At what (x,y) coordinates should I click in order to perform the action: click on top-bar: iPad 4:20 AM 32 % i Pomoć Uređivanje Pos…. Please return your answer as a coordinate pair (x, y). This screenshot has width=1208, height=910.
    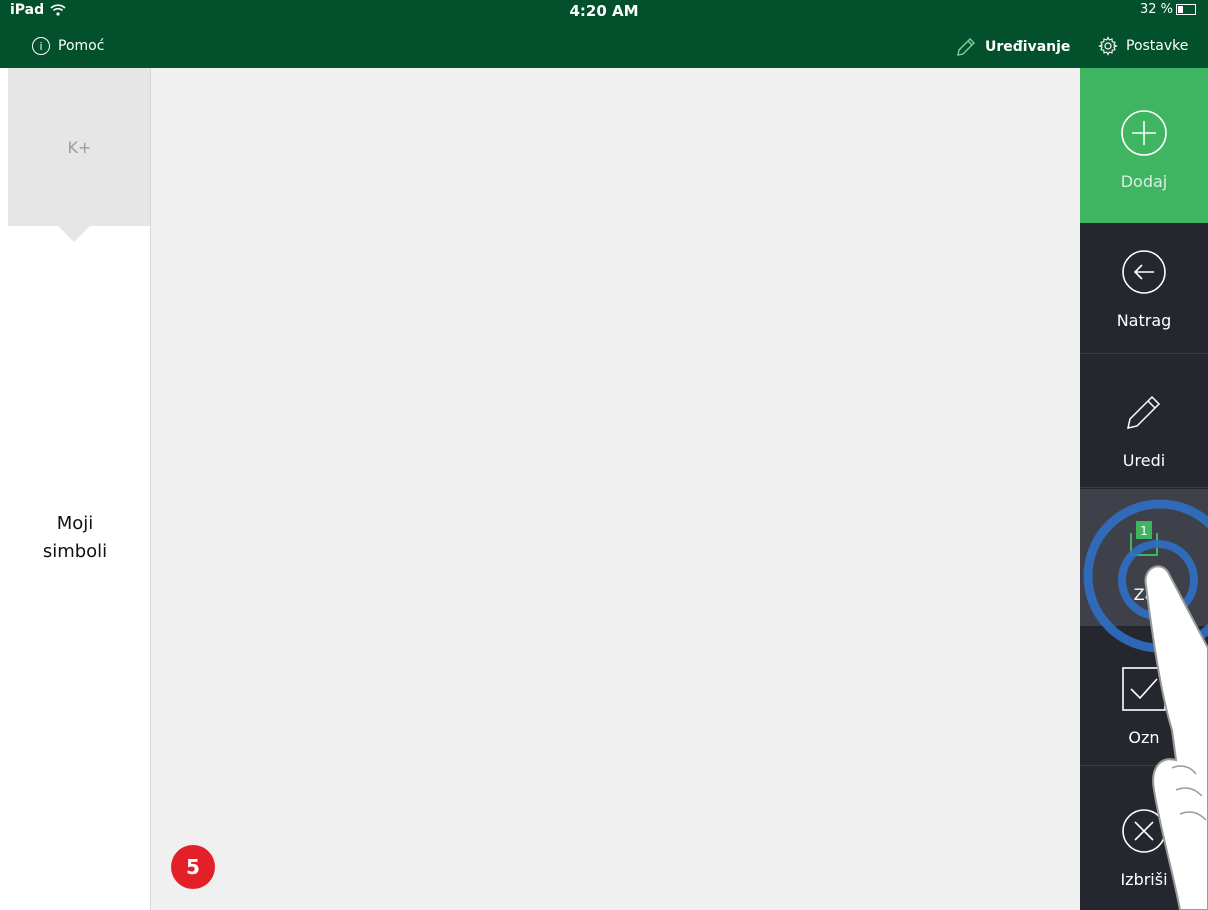
    Looking at the image, I should click on (604, 34).